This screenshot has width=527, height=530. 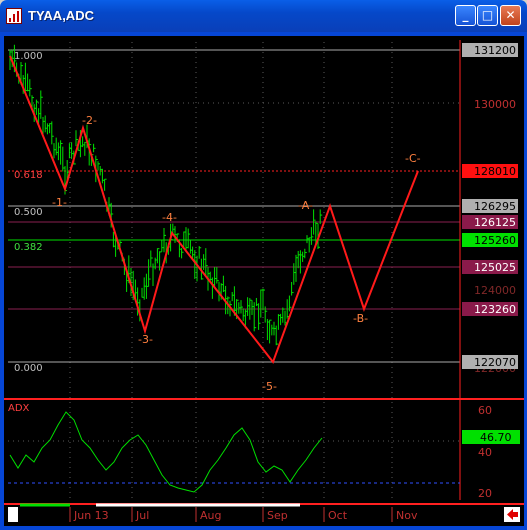 What do you see at coordinates (413, 158) in the screenshot?
I see `wave-label-C: -C-` at bounding box center [413, 158].